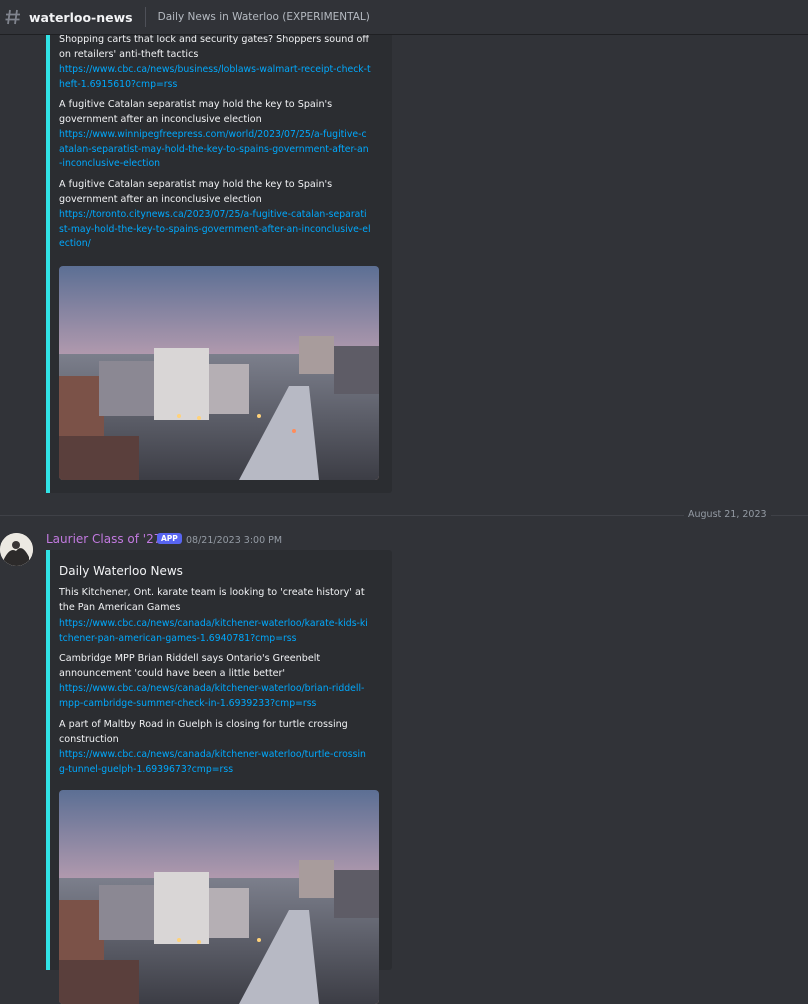  I want to click on channel-name: waterloo-news, so click(81, 17).